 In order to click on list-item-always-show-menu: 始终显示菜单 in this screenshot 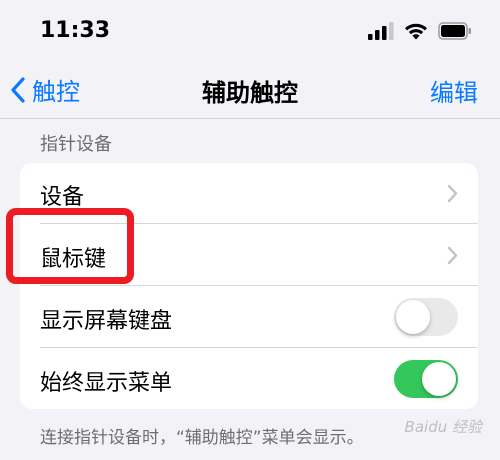, I will do `click(249, 379)`.